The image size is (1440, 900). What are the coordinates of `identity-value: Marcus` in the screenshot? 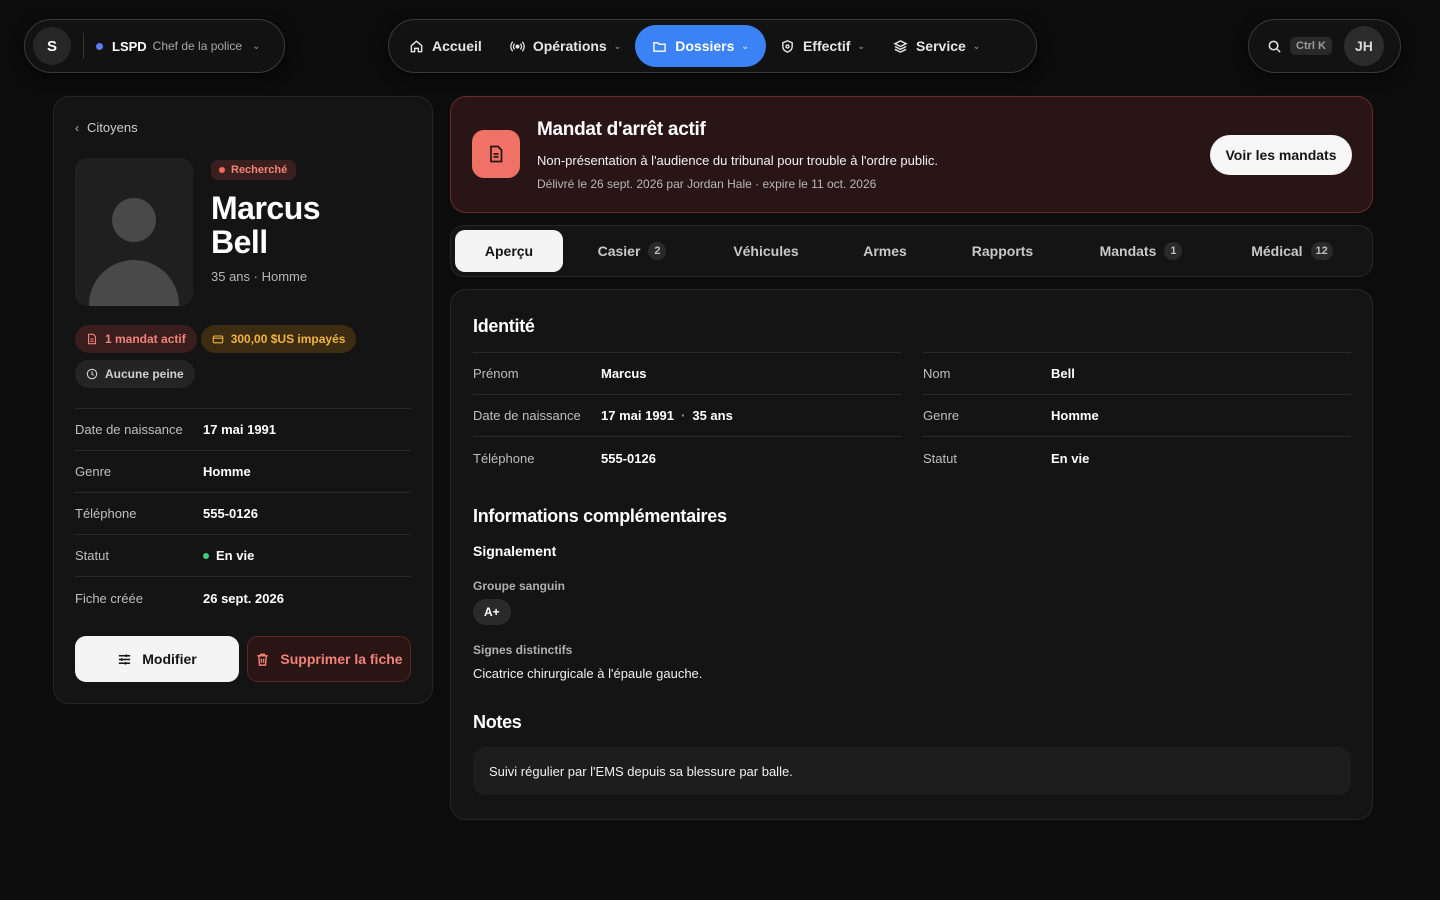 It's located at (624, 373).